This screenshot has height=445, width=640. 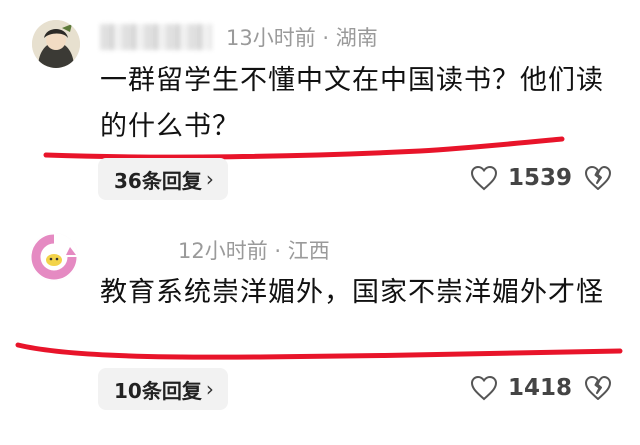 I want to click on reactions: 1418, so click(x=541, y=388).